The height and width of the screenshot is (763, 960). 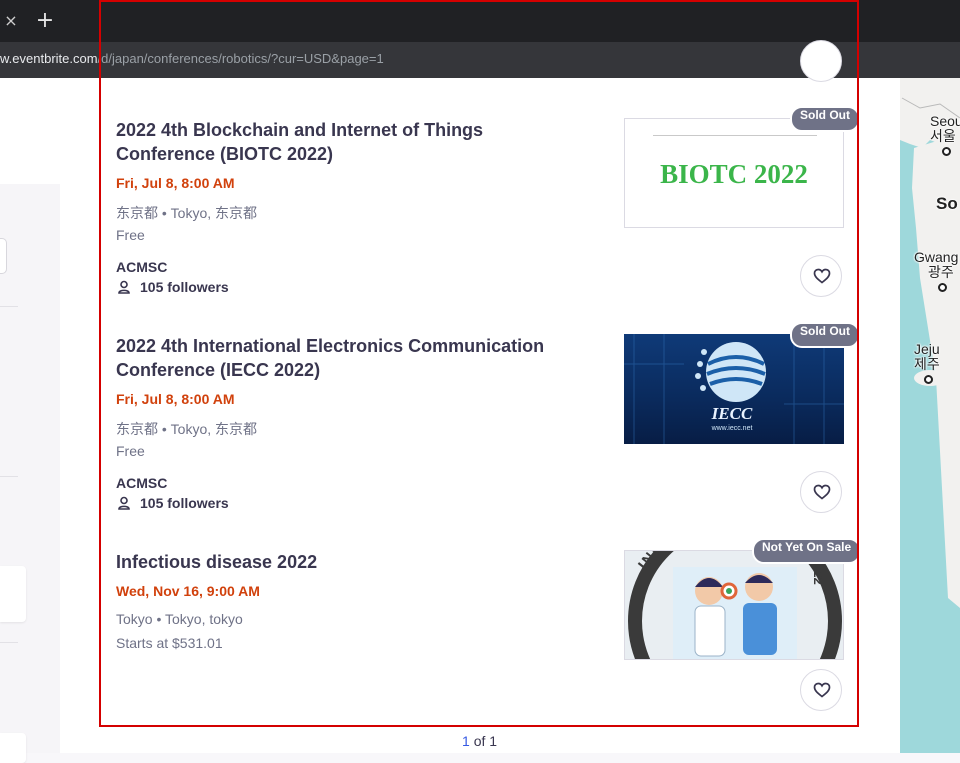 I want to click on pagination-of: of, so click(x=479, y=741).